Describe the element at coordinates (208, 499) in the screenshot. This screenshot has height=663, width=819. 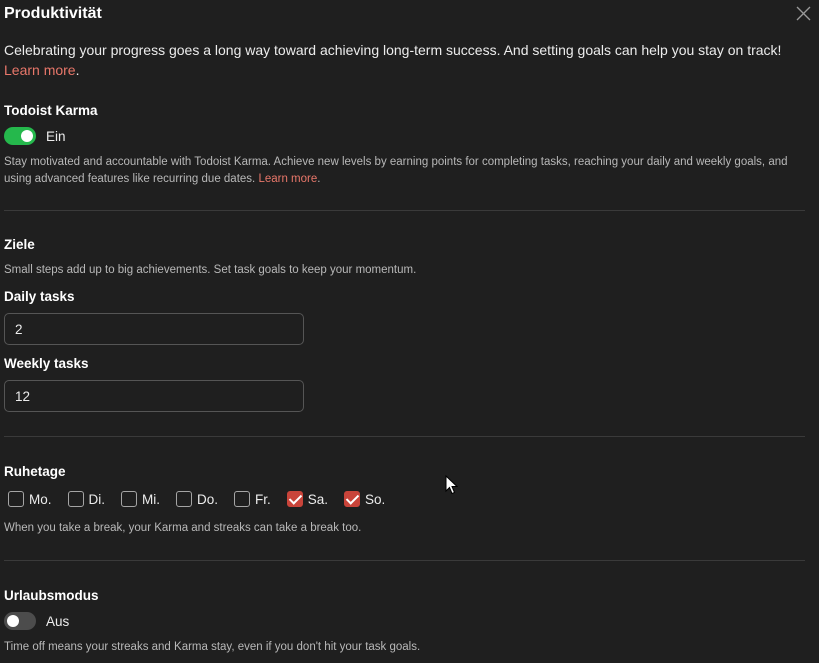
I see `day-thursday-label: Do.` at that location.